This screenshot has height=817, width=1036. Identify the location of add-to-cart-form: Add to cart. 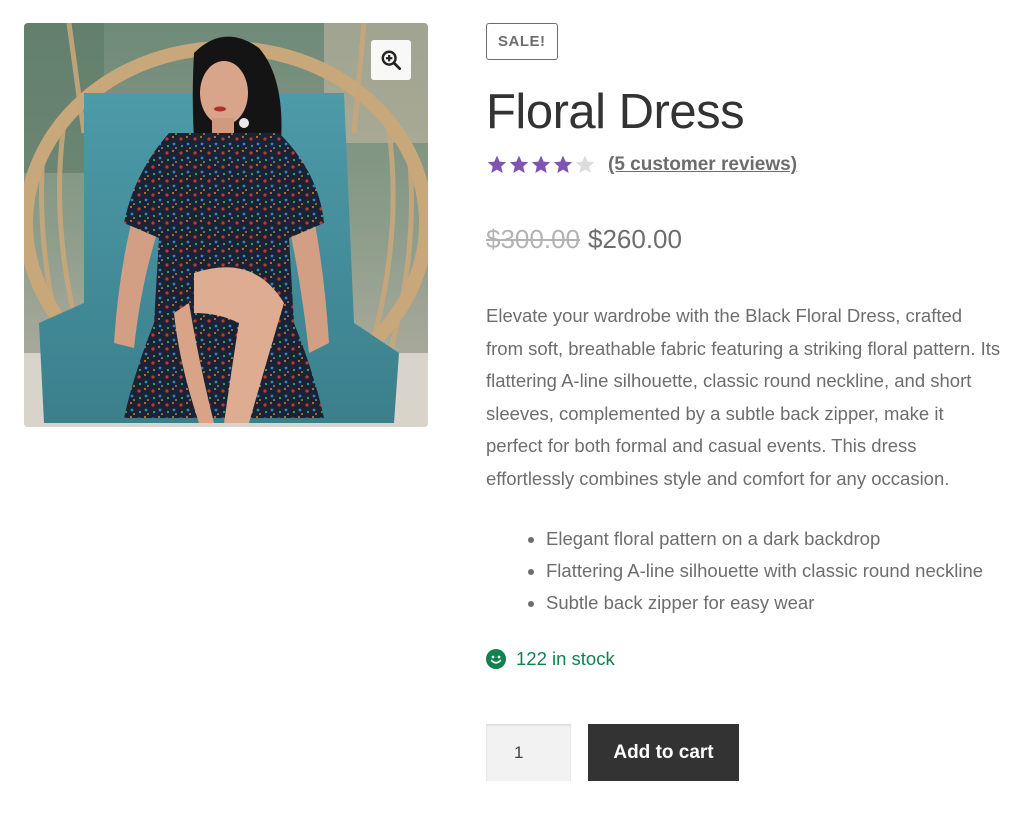
(751, 752).